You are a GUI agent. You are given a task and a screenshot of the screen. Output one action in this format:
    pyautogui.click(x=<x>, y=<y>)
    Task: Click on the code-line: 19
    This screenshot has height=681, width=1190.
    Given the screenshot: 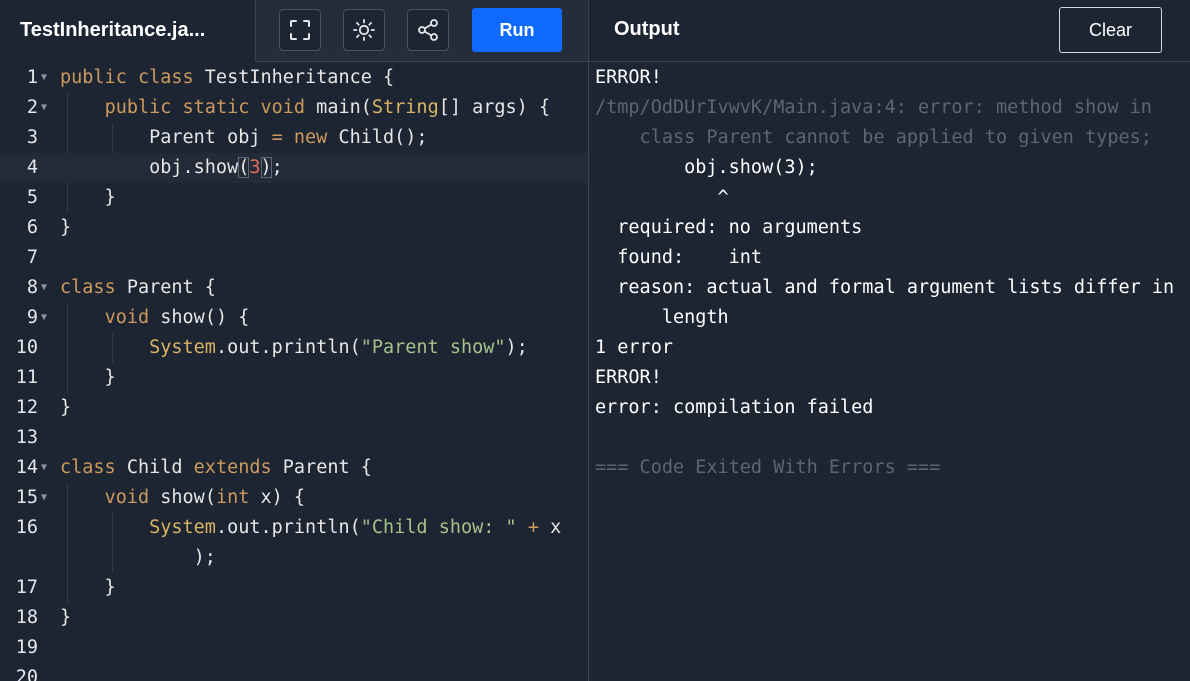 What is the action you would take?
    pyautogui.click(x=294, y=648)
    